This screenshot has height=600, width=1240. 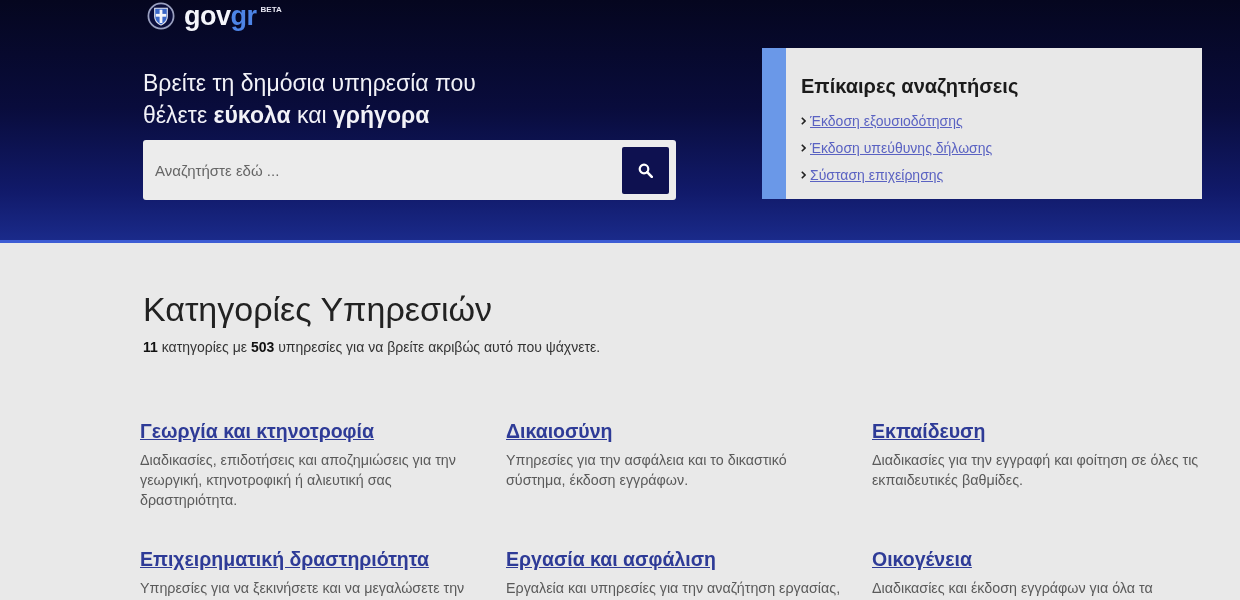 I want to click on search-button, so click(x=645, y=170).